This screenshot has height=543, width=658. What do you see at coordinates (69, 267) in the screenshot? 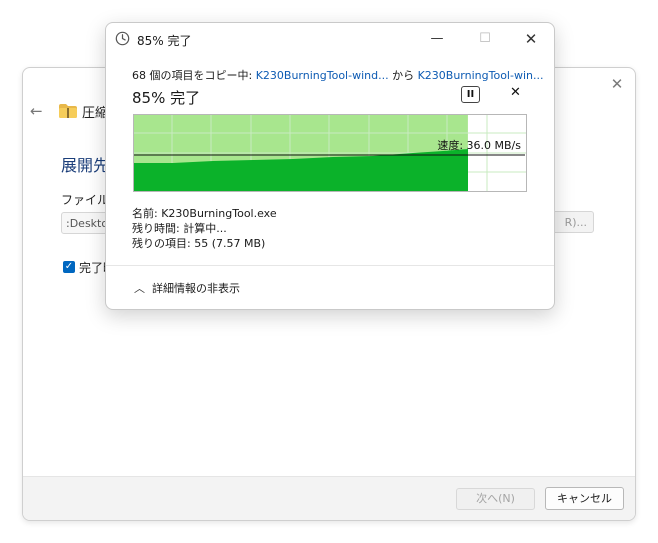
I see `show-files-checkbox: ✓` at bounding box center [69, 267].